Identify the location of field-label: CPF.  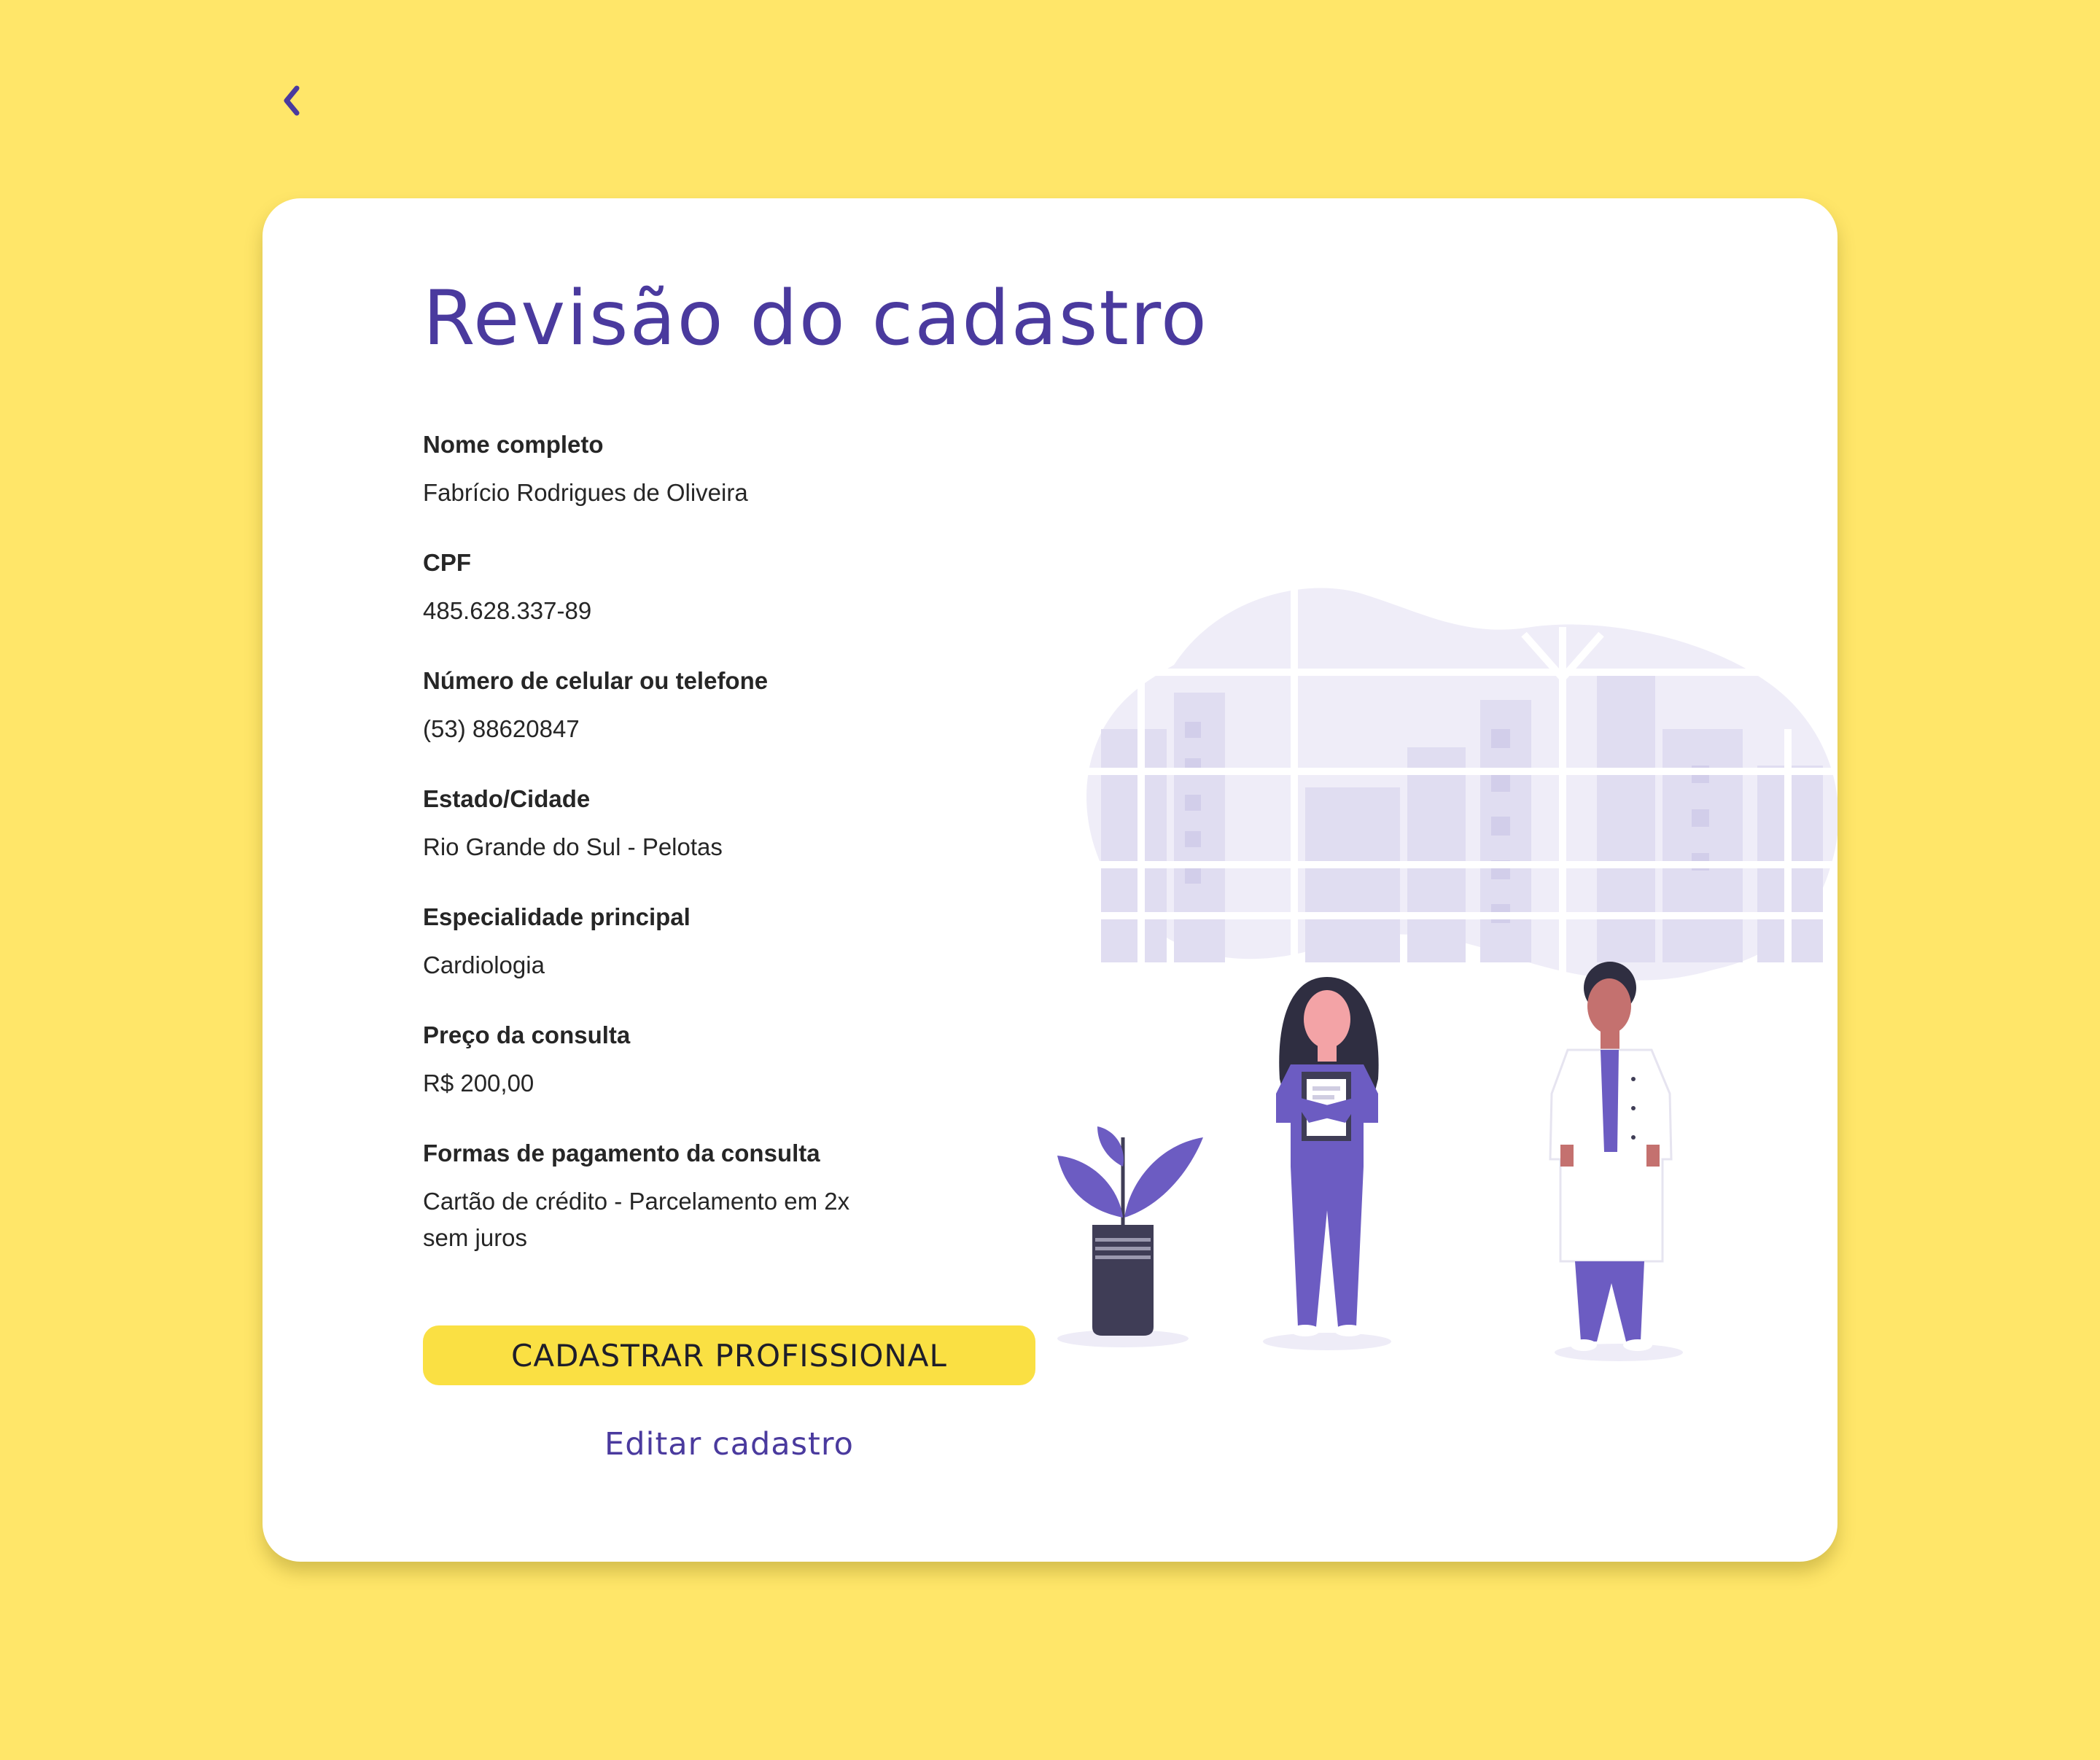
(447, 562).